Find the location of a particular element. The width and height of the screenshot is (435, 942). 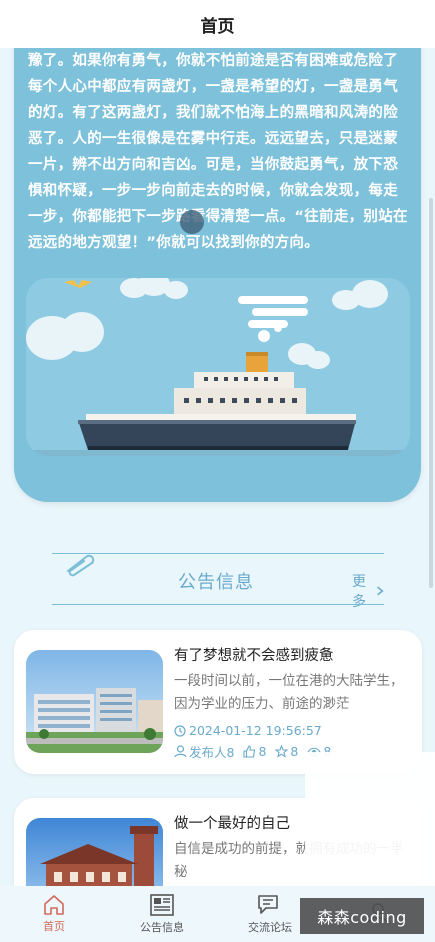

page-title: 首页 is located at coordinates (217, 26).